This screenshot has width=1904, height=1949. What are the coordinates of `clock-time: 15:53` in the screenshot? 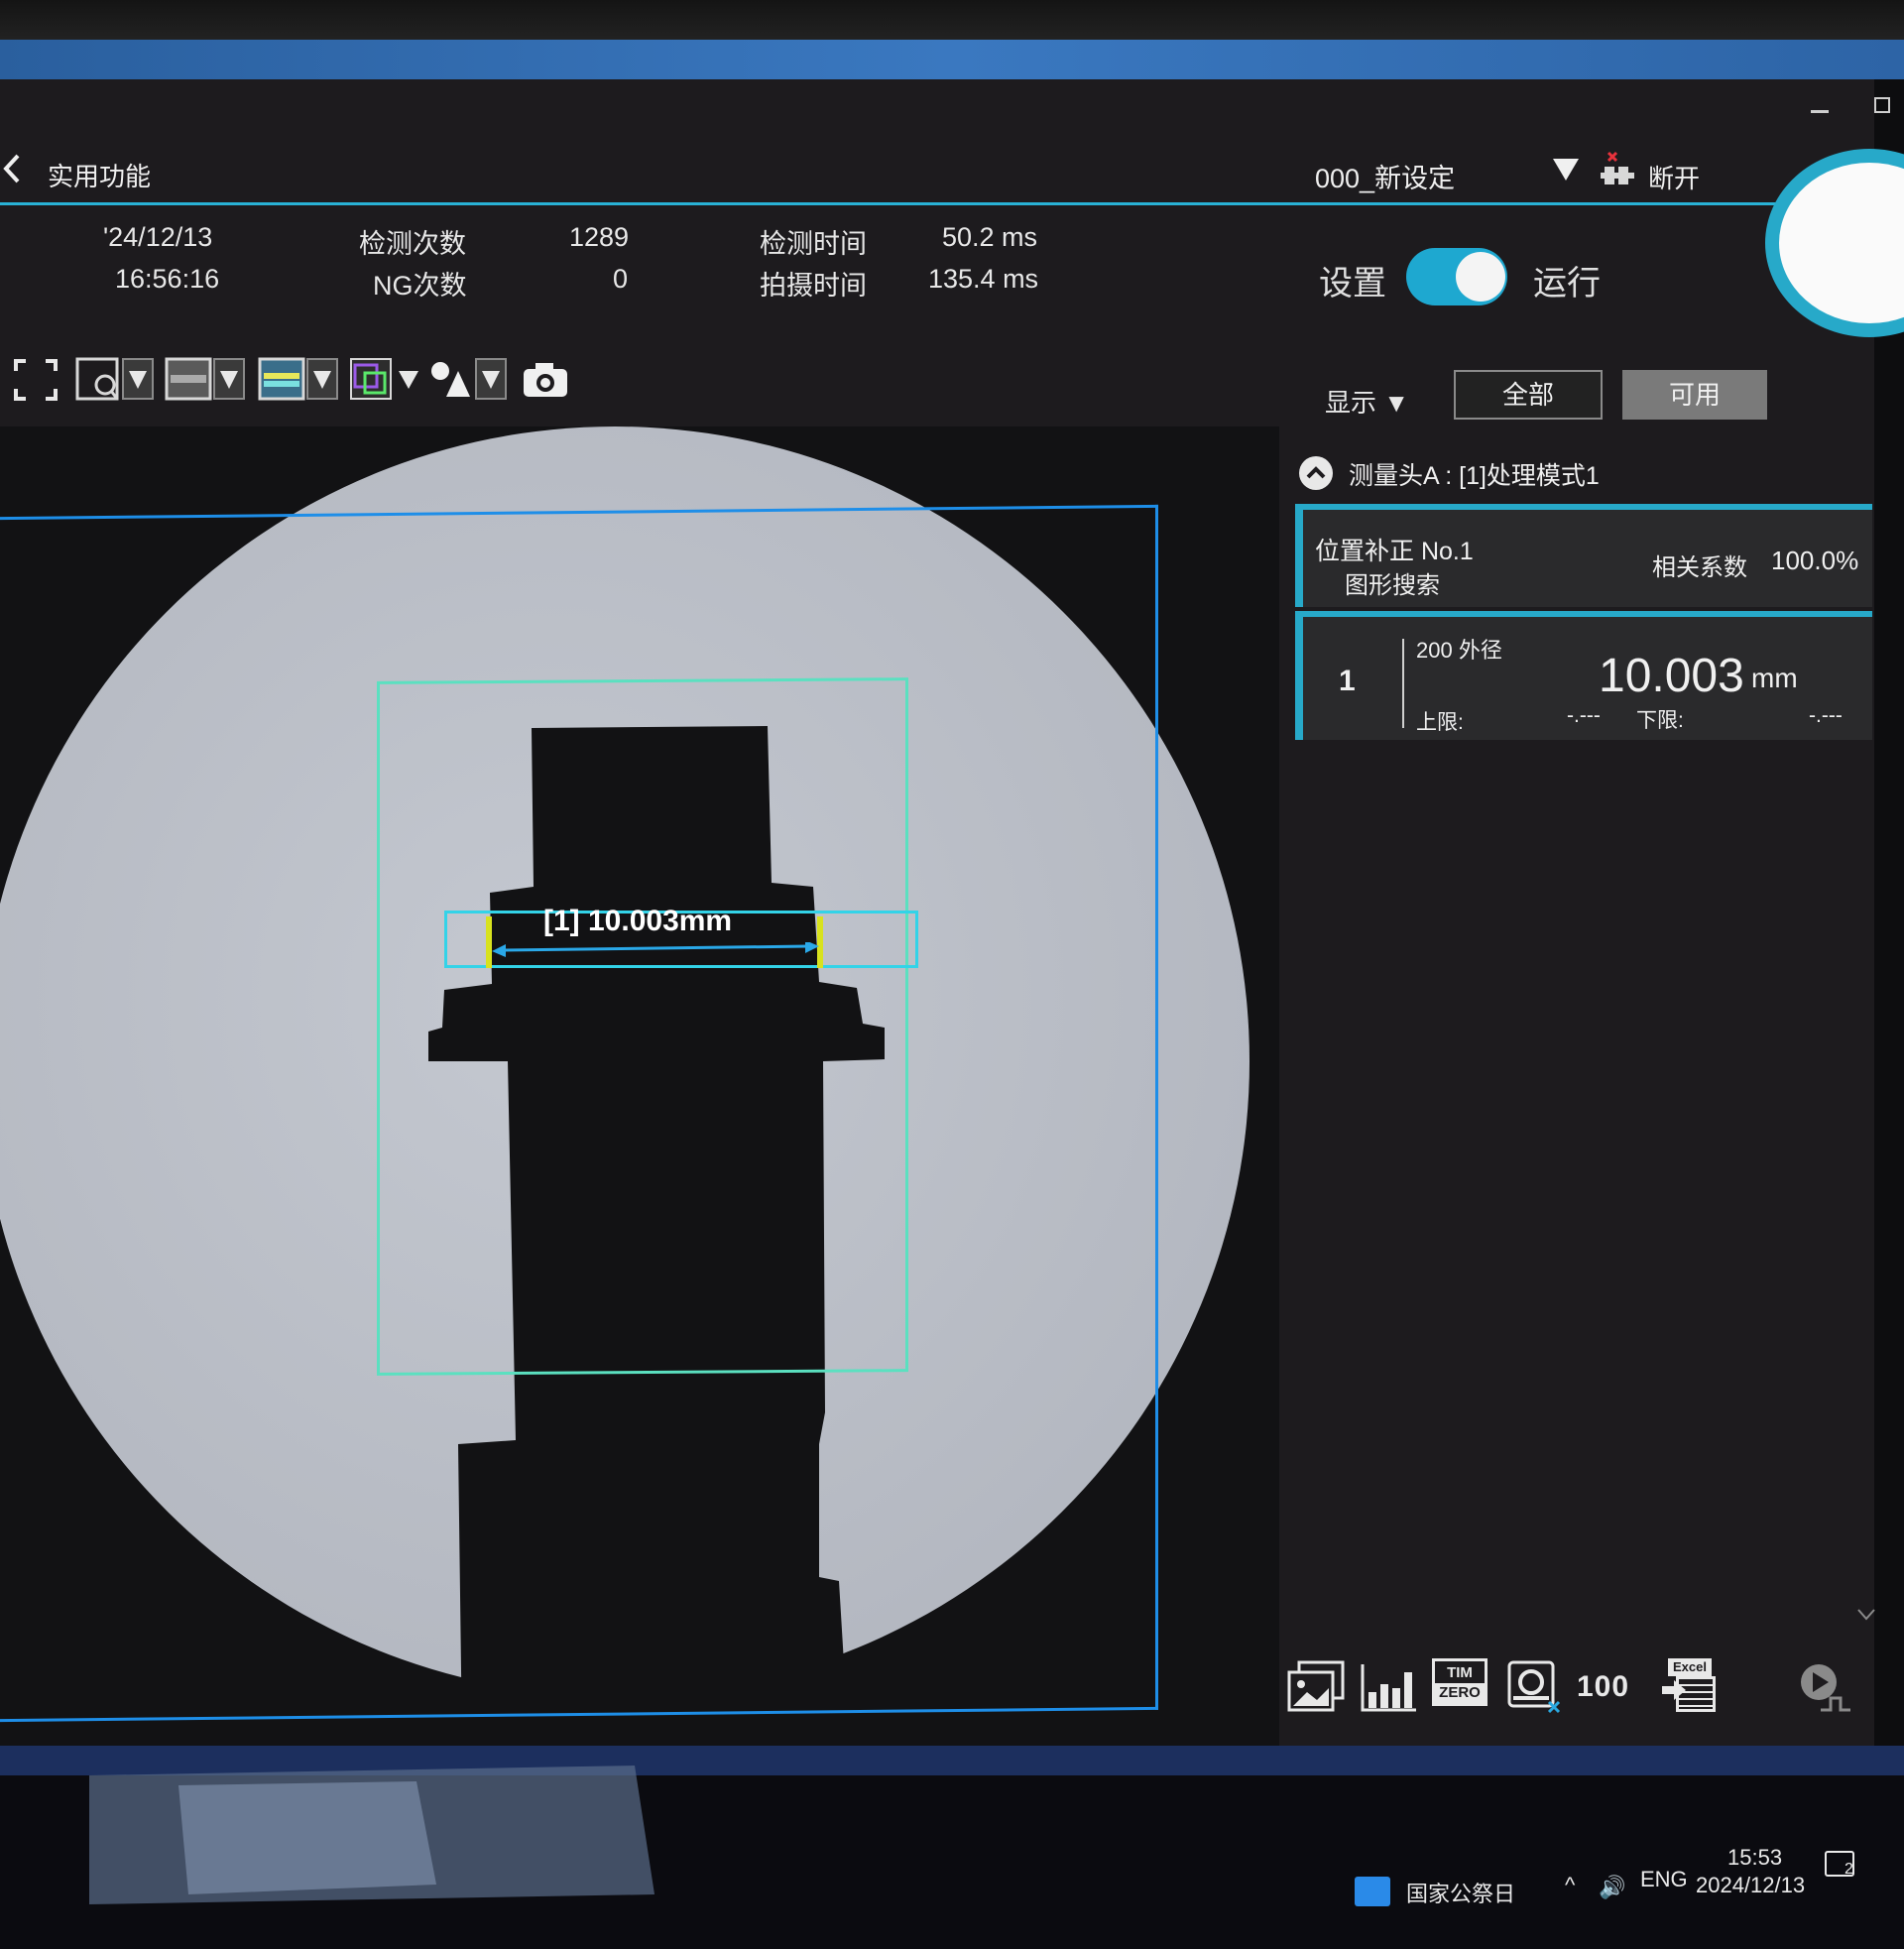 It's located at (1754, 1858).